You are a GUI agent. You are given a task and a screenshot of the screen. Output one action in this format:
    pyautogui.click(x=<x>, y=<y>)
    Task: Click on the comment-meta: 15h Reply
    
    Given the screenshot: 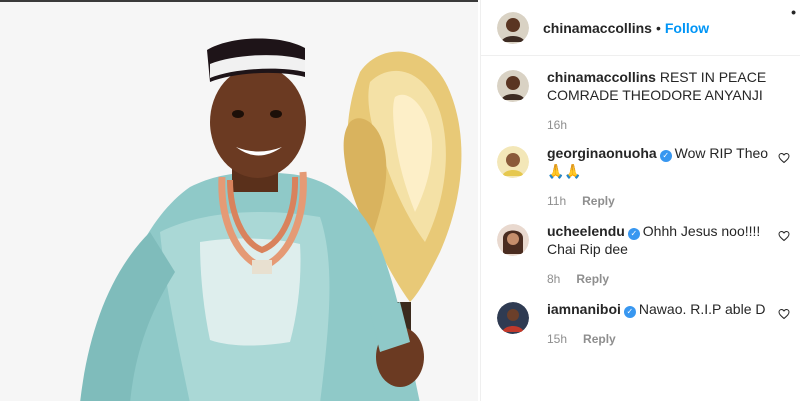 What is the action you would take?
    pyautogui.click(x=661, y=339)
    